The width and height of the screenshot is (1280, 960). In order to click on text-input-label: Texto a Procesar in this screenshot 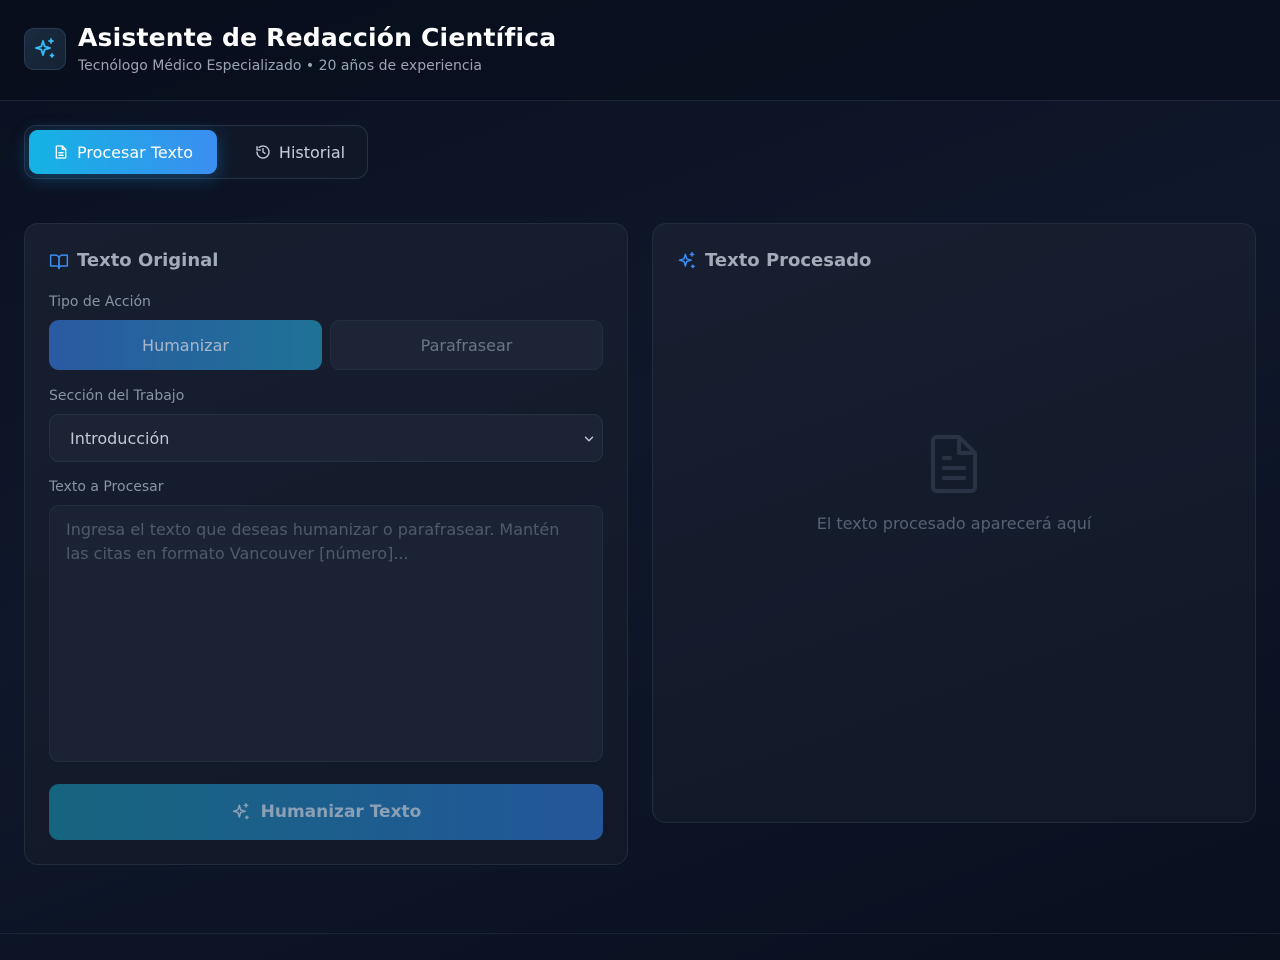, I will do `click(106, 487)`.